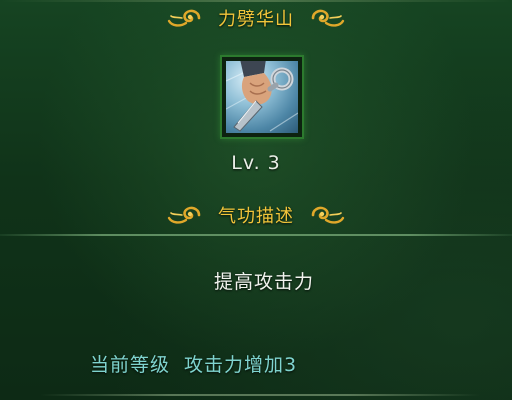  What do you see at coordinates (260, 395) in the screenshot?
I see `bottom-divider` at bounding box center [260, 395].